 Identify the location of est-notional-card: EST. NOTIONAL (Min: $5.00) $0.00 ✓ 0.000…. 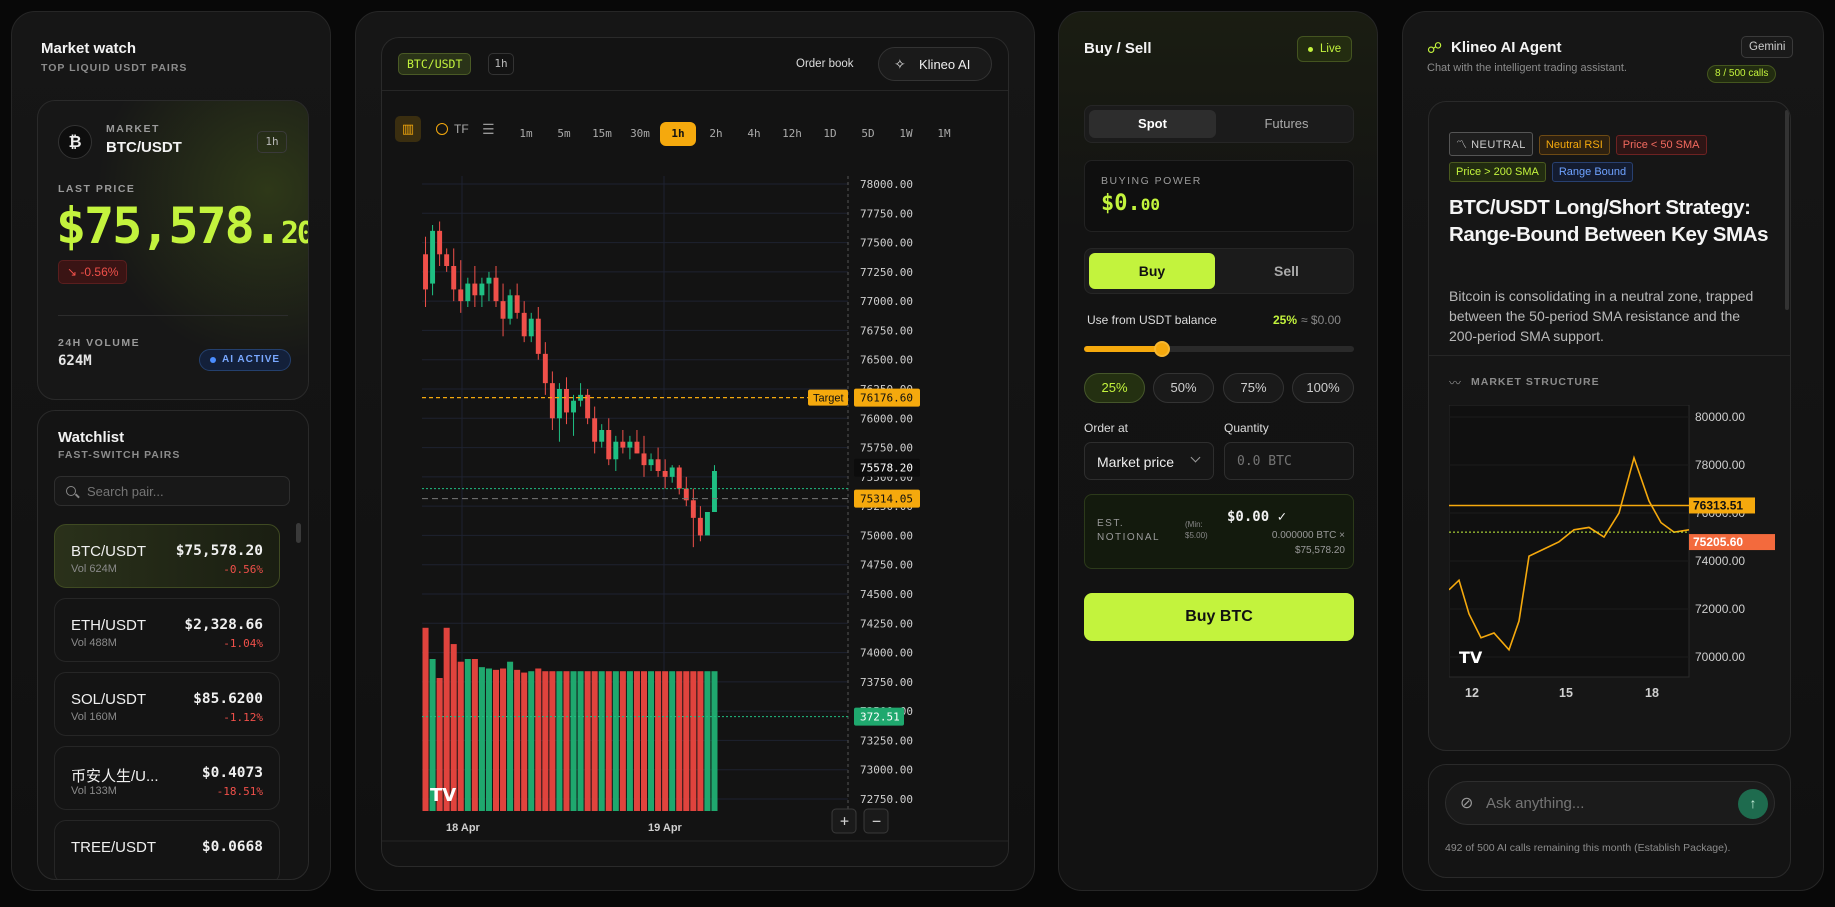
(1219, 531).